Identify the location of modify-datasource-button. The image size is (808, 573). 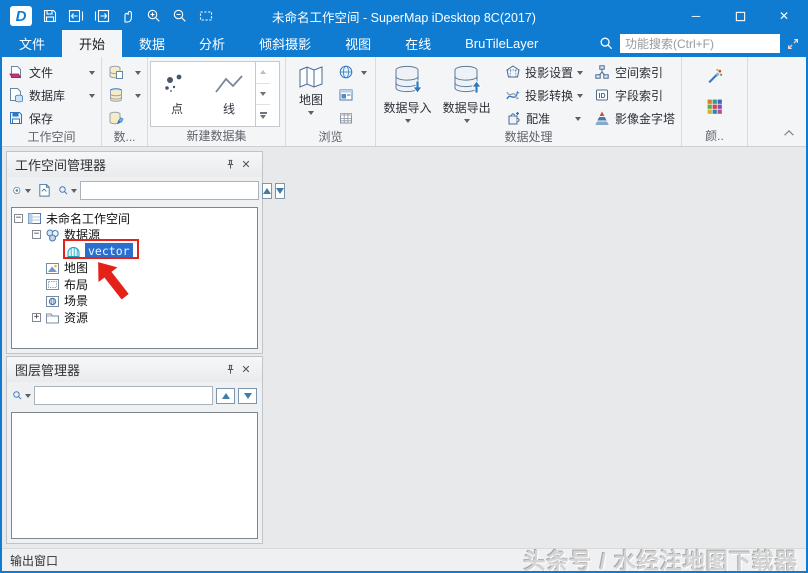
(124, 118).